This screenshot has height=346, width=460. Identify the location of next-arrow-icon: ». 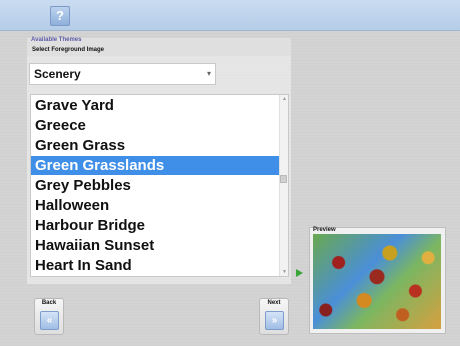
(274, 320).